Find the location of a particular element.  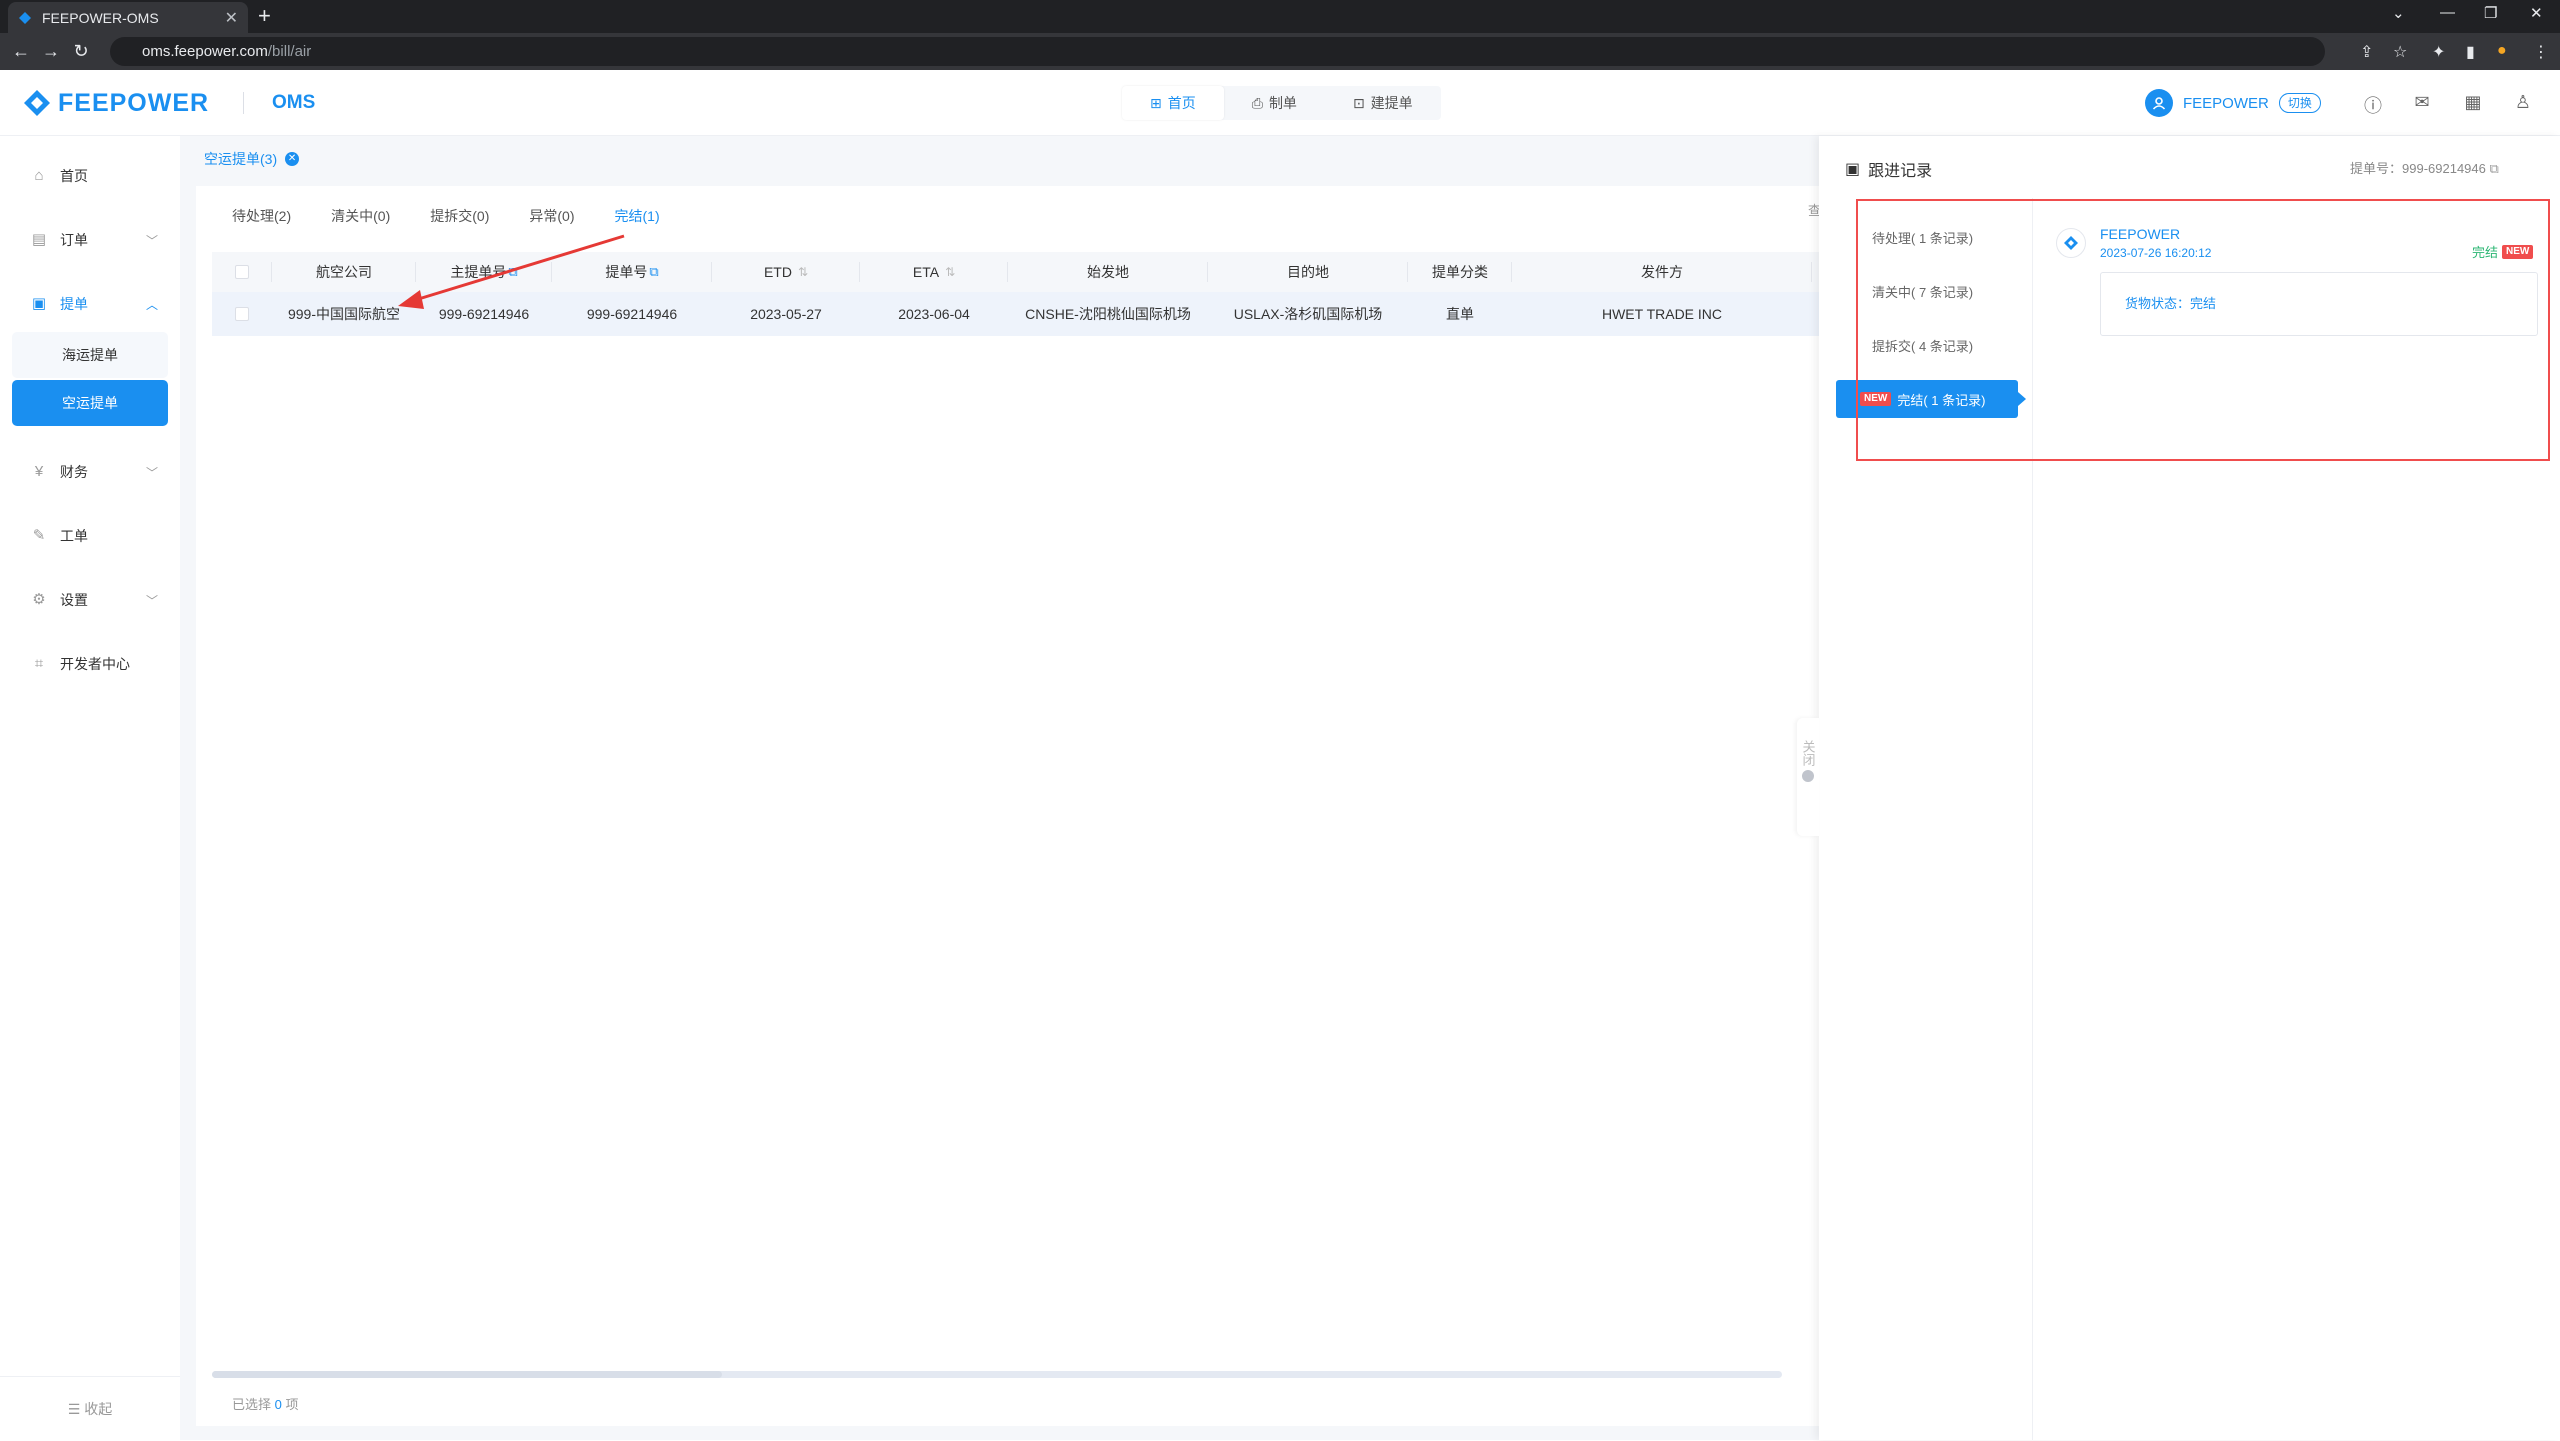

browser-tab-title: FEEPOWER-OMS is located at coordinates (100, 17).